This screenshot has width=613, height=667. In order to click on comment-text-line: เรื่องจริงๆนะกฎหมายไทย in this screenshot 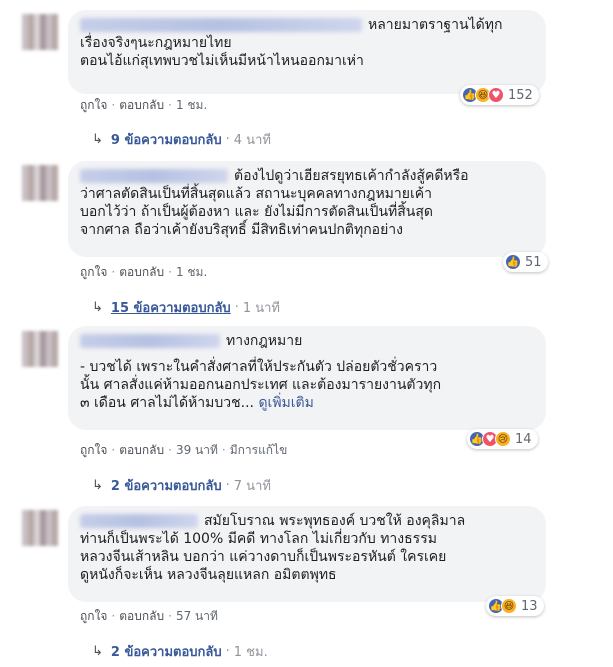, I will do `click(156, 43)`.